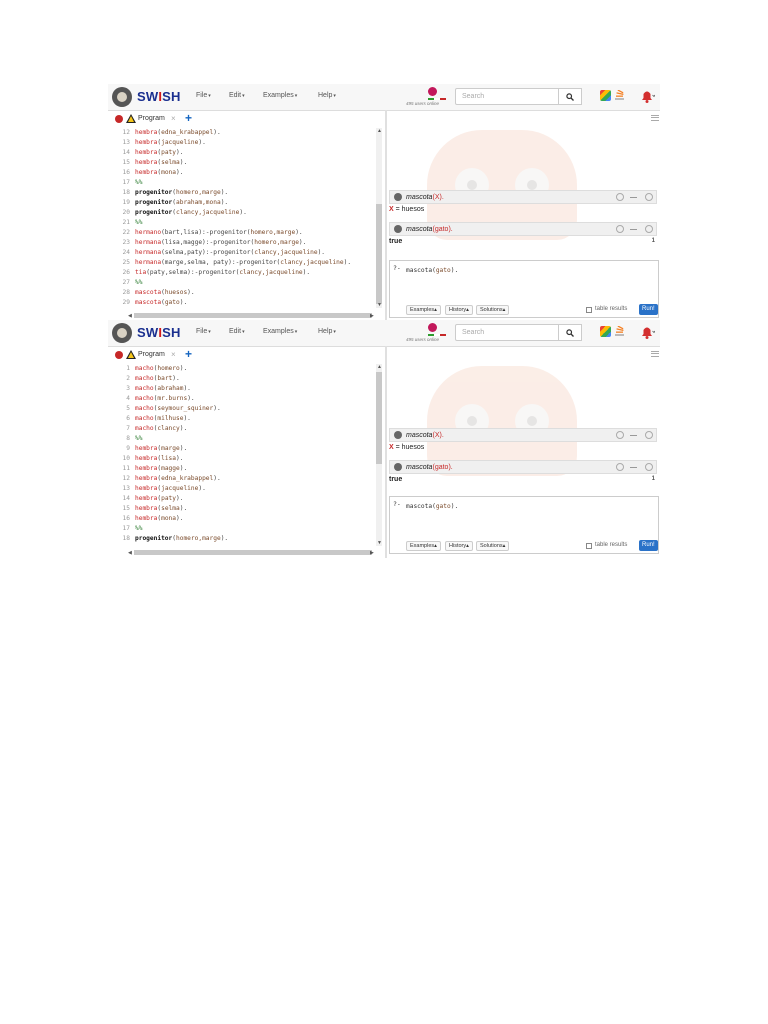 The width and height of the screenshot is (768, 1024). Describe the element at coordinates (243, 203) in the screenshot. I see `code-line: 19 progenitor(abraham,mona).` at that location.